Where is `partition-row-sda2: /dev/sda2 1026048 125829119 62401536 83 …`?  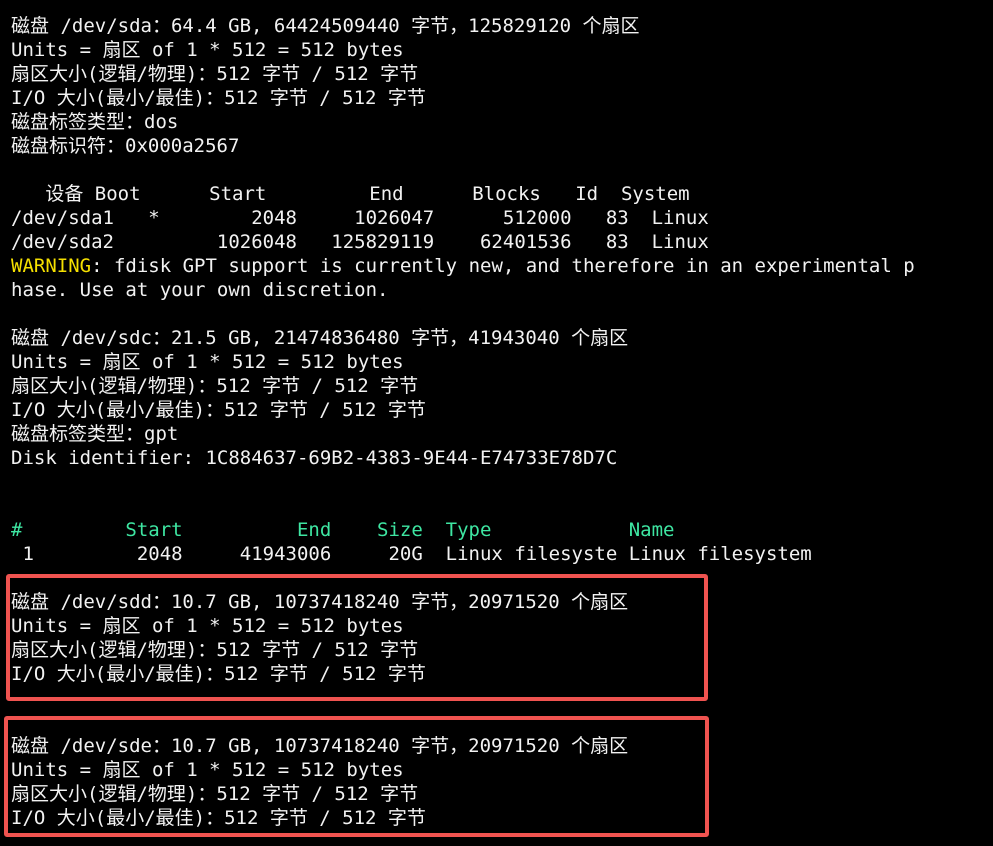 partition-row-sda2: /dev/sda2 1026048 125829119 62401536 83 … is located at coordinates (360, 242).